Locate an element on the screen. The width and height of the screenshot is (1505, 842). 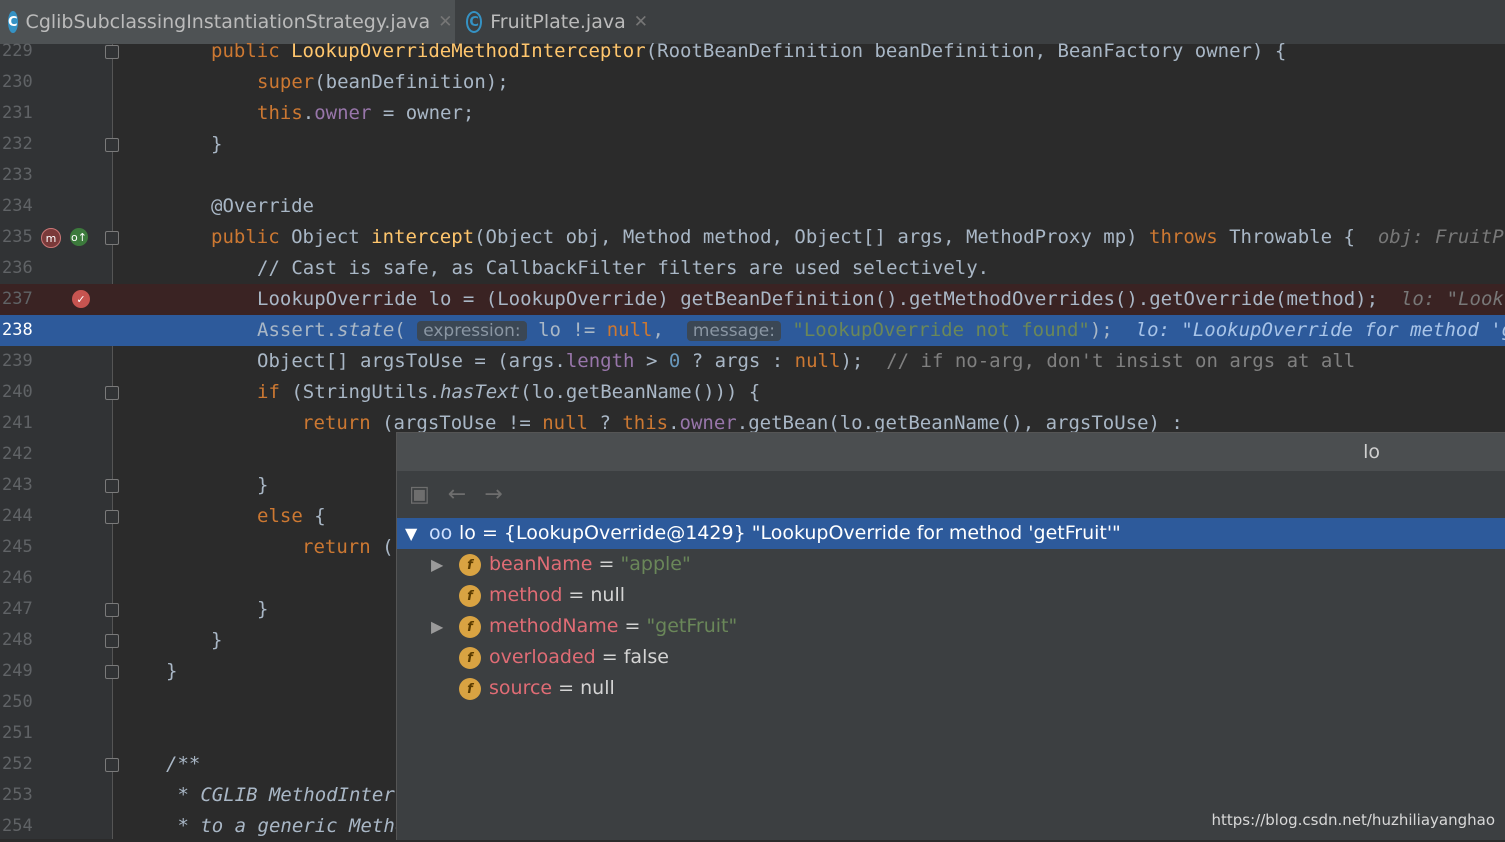
tree-field-row: f method = null is located at coordinates (951, 595).